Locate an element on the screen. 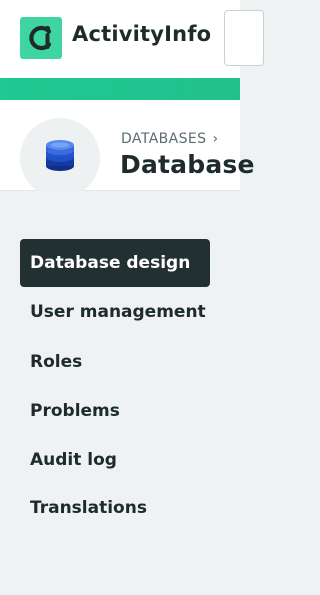 The image size is (320, 595). database-avatar is located at coordinates (60, 158).